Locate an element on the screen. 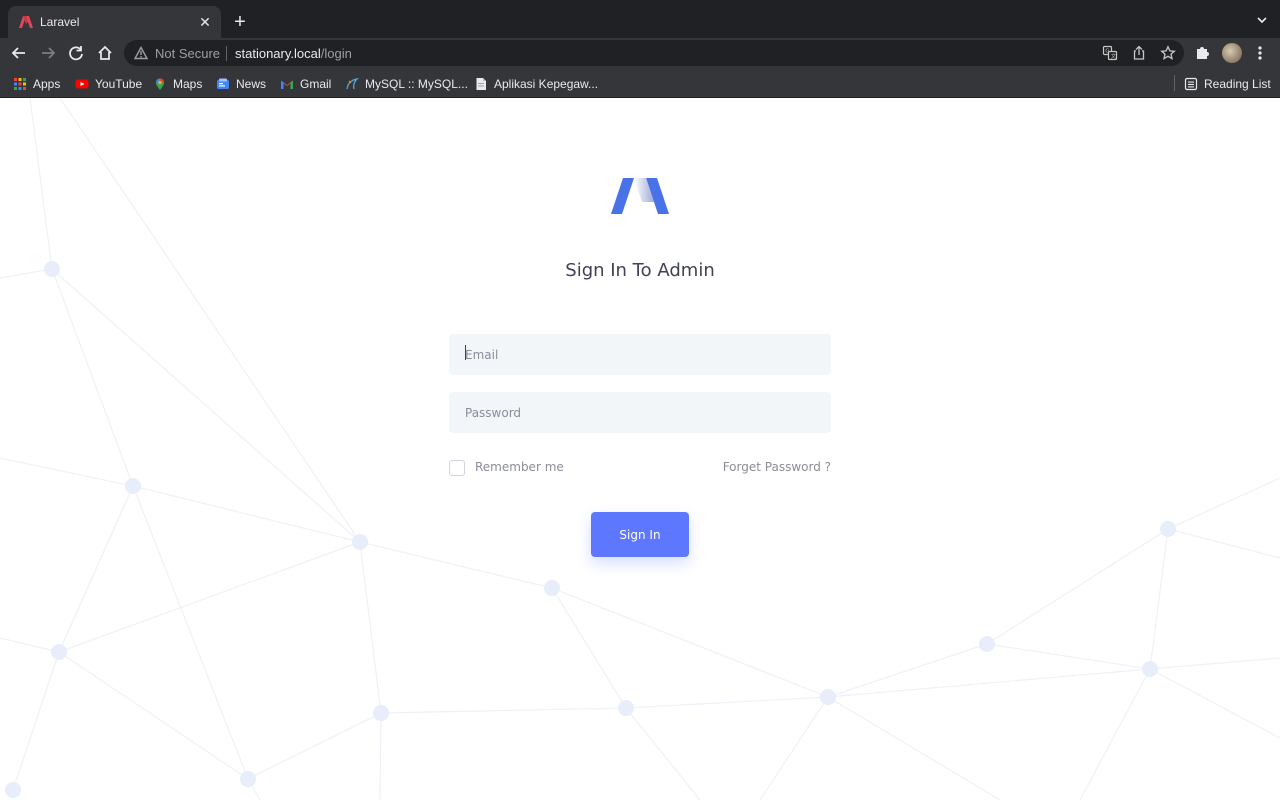 The height and width of the screenshot is (800, 1280). bookmark-label: News is located at coordinates (251, 83).